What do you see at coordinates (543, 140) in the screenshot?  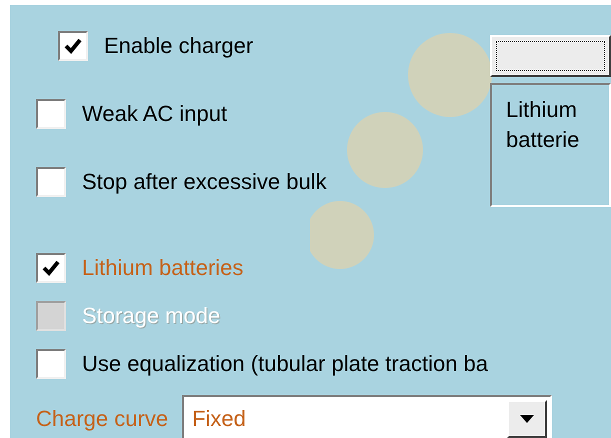 I see `info-text: batterie` at bounding box center [543, 140].